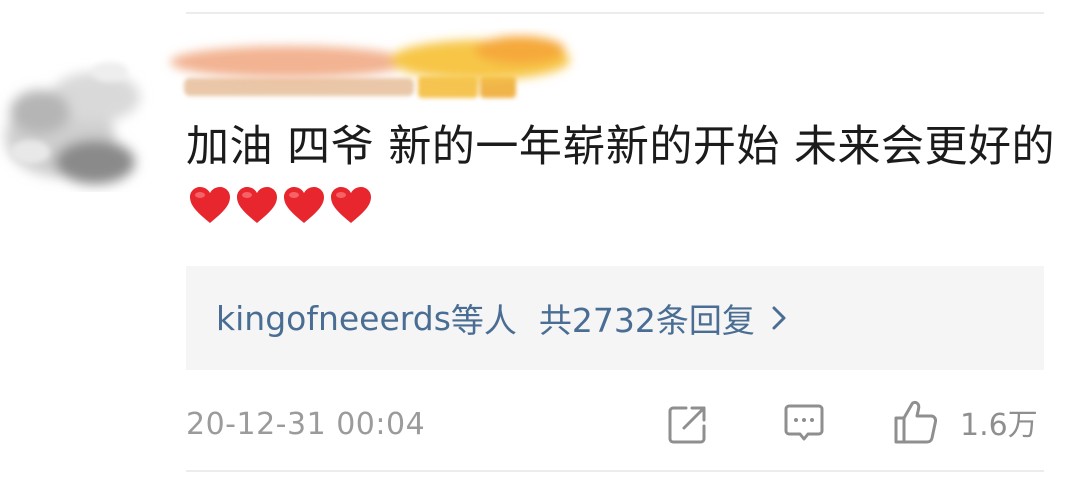 Image resolution: width=1080 pixels, height=479 pixels. What do you see at coordinates (280, 205) in the screenshot?
I see `heart-emojis` at bounding box center [280, 205].